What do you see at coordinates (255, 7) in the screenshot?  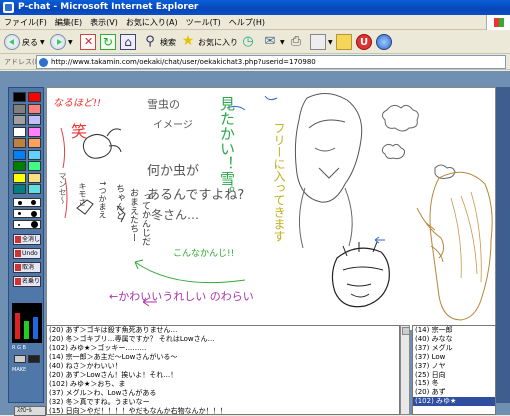 I see `title-bar: P-chat - Microsoft Internet Explorer` at bounding box center [255, 7].